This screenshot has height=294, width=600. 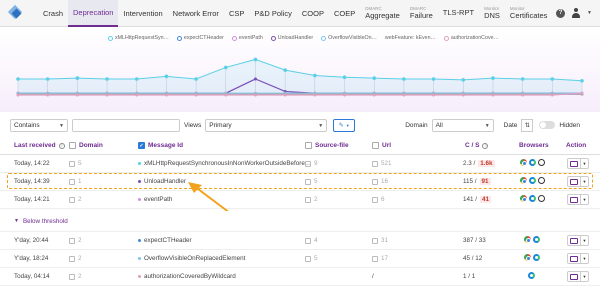 I want to click on tab-csp: CSP, so click(x=236, y=13).